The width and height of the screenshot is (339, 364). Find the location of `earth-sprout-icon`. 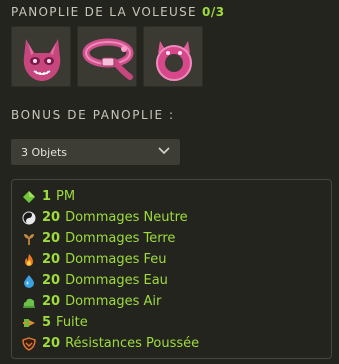

earth-sprout-icon is located at coordinates (29, 239).